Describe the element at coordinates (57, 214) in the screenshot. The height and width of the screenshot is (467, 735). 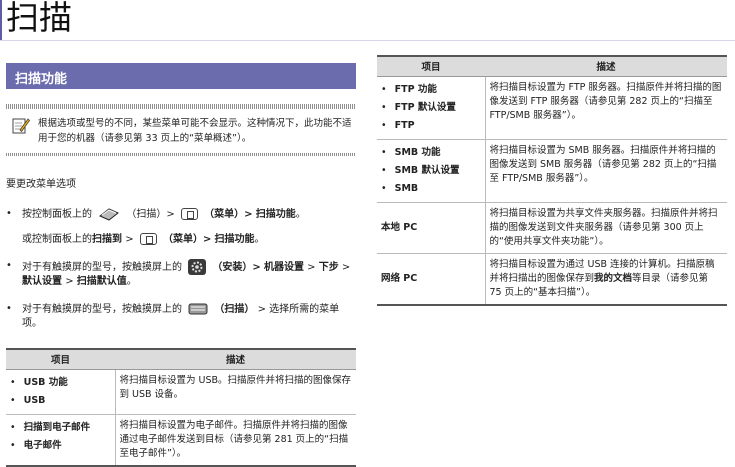
I see `step-1-prefix: 按控制面板上的` at that location.